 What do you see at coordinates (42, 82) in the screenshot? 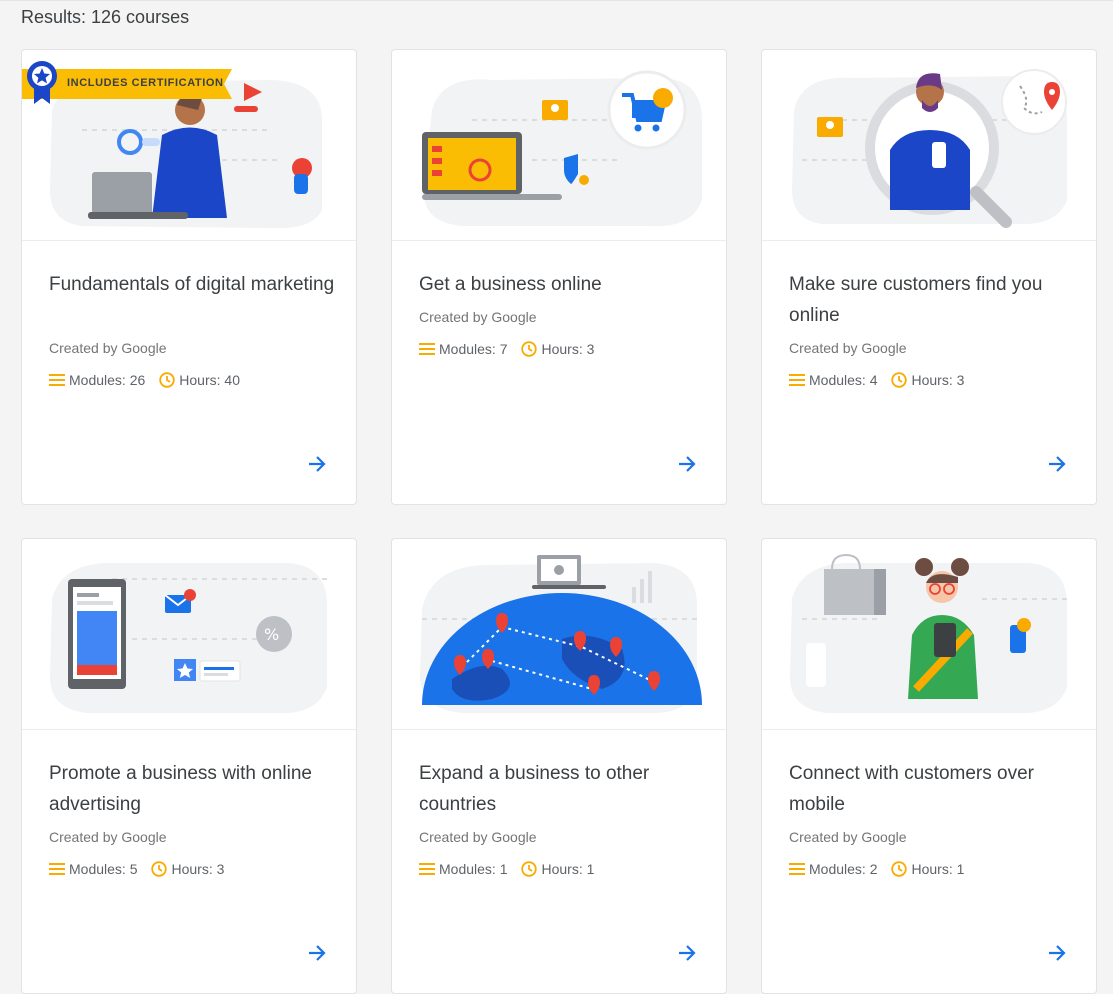
I see `certification-medal-icon` at bounding box center [42, 82].